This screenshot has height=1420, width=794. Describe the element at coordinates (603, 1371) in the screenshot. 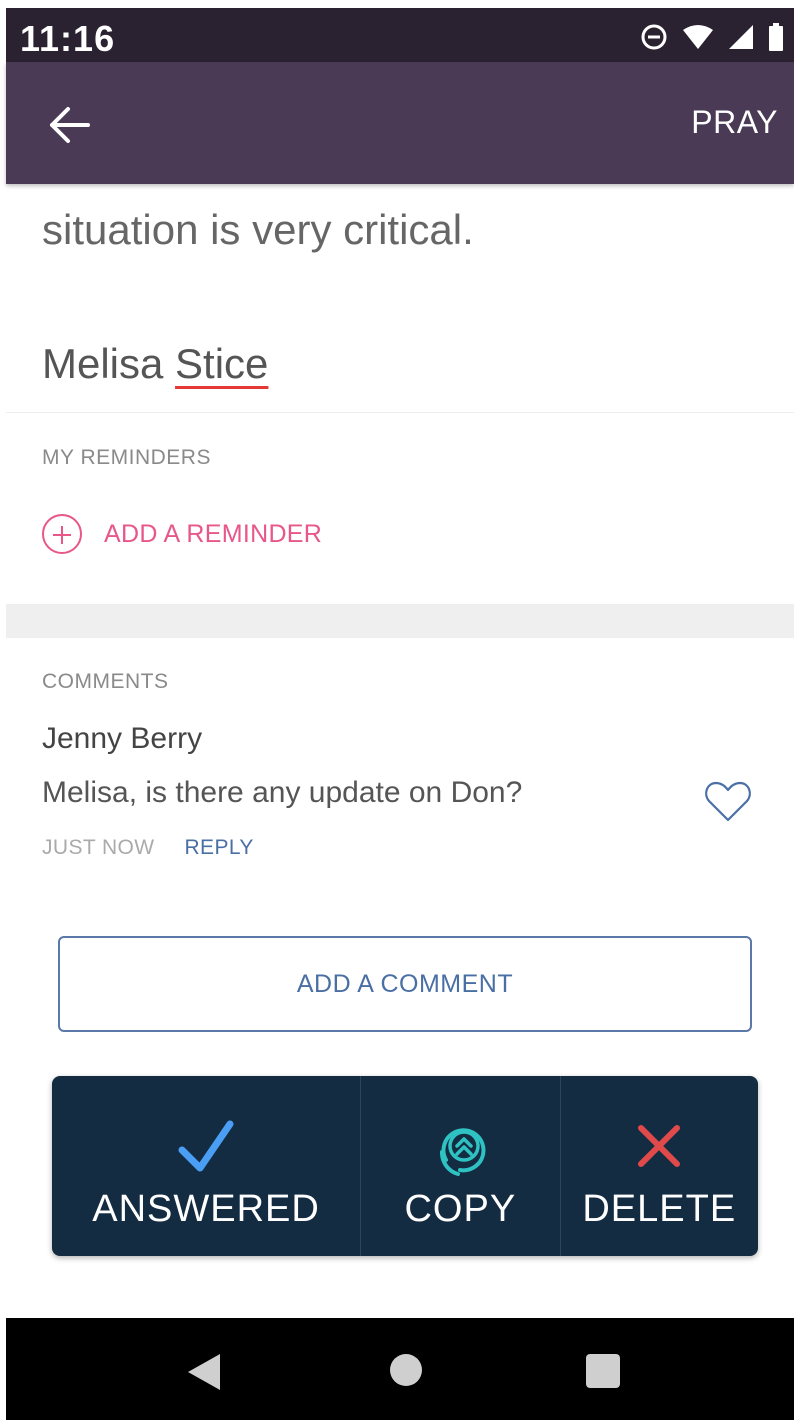

I see `recents-square-icon` at that location.